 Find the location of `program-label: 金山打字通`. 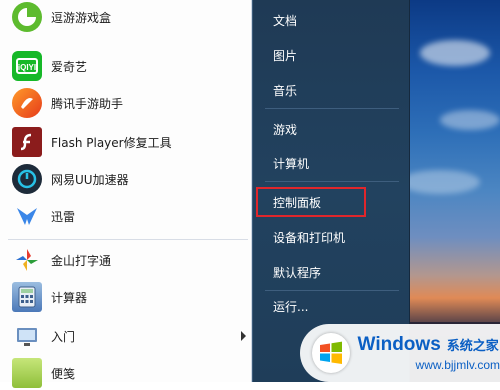

program-label: 金山打字通 is located at coordinates (81, 260).